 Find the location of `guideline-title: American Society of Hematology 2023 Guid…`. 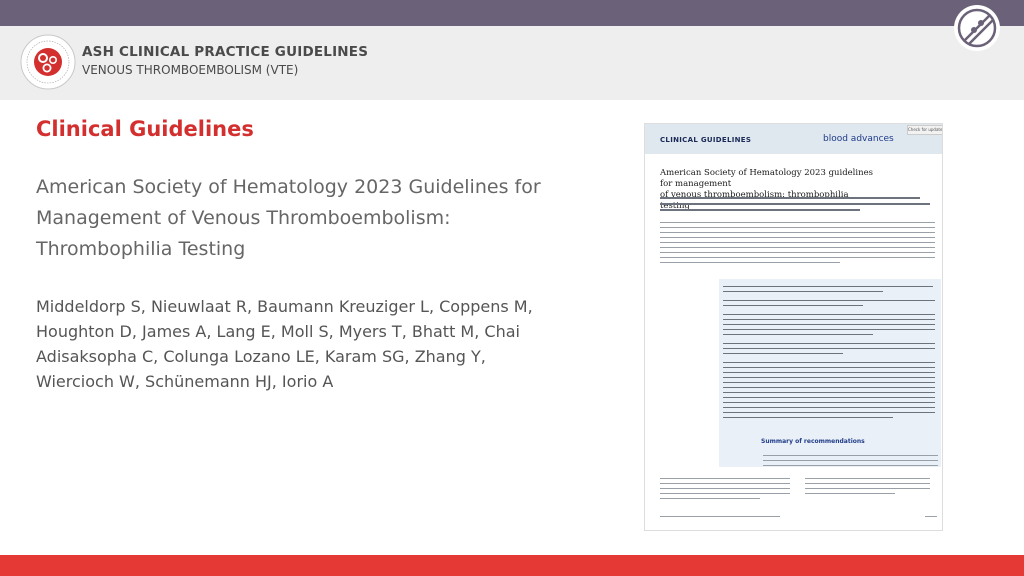

guideline-title: American Society of Hematology 2023 Guid… is located at coordinates (326, 218).